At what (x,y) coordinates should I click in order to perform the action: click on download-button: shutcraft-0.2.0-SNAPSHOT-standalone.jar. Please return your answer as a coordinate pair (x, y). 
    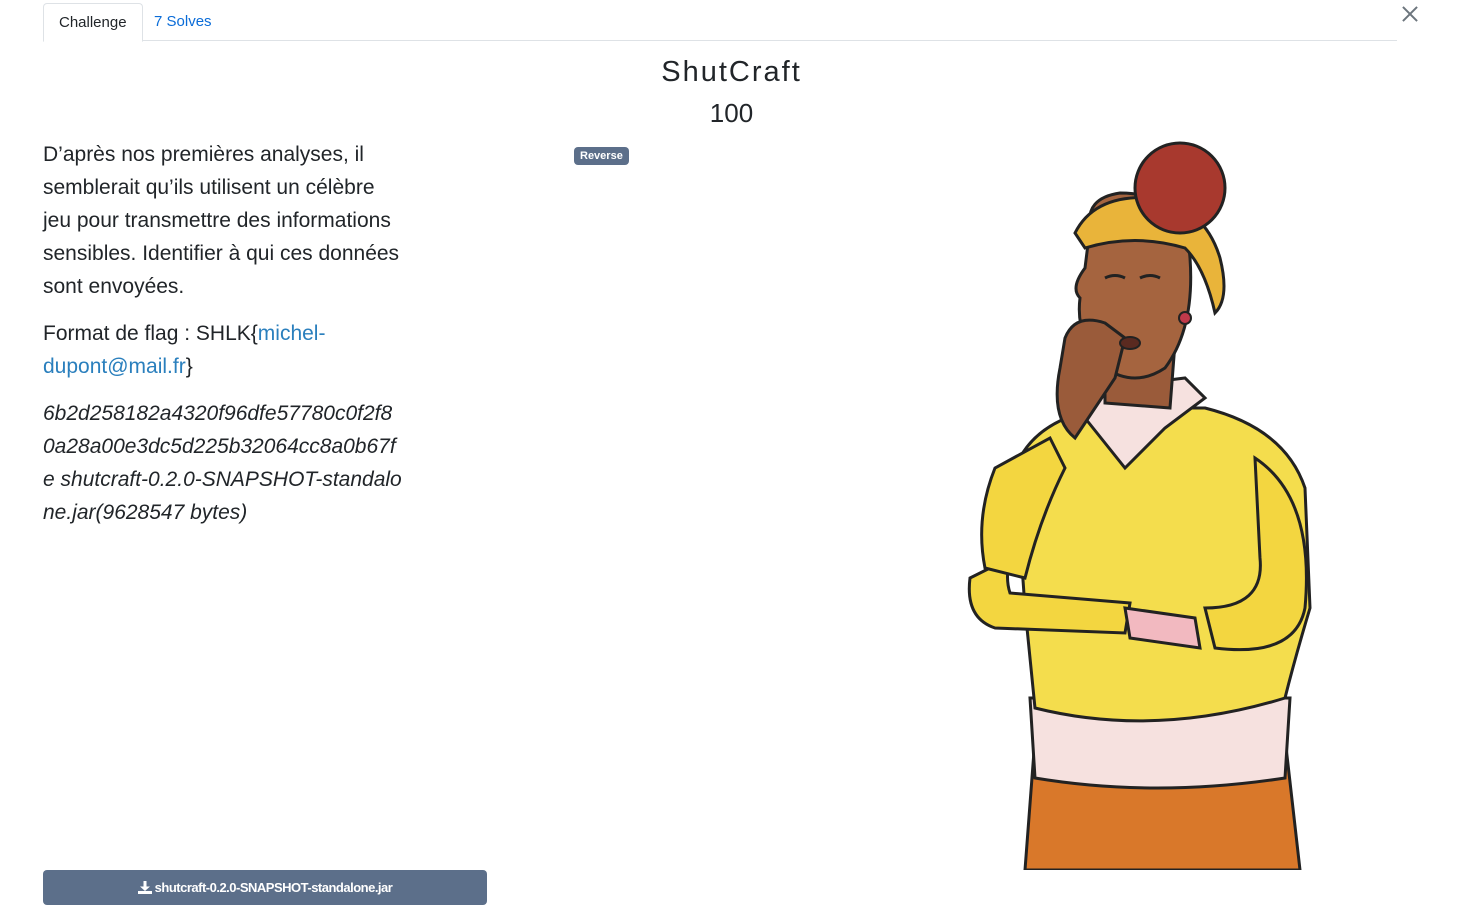
    Looking at the image, I should click on (265, 887).